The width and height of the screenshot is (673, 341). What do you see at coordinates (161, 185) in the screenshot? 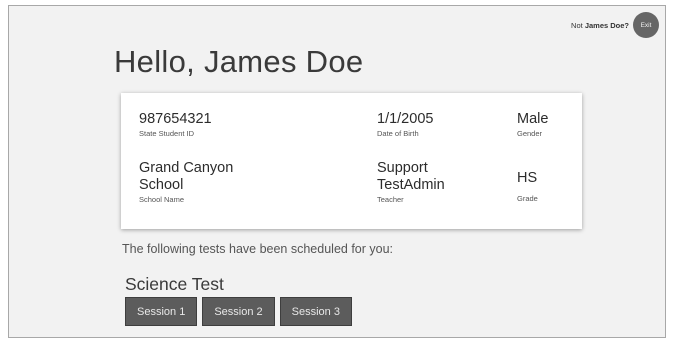
I see `school-name-line-2: School` at bounding box center [161, 185].